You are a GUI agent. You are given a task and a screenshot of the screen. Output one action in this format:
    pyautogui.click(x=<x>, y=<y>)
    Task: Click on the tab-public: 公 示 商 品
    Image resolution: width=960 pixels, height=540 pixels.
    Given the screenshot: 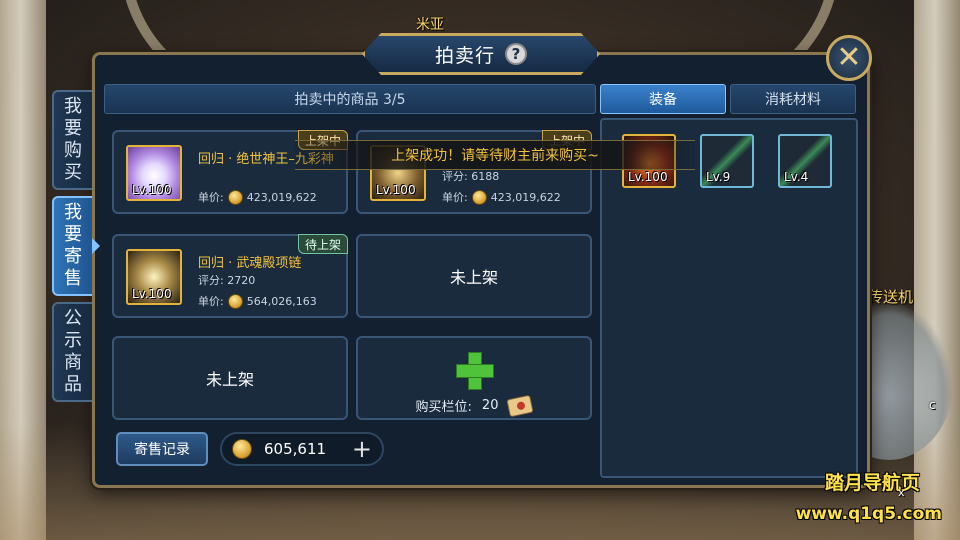 What is the action you would take?
    pyautogui.click(x=72, y=352)
    